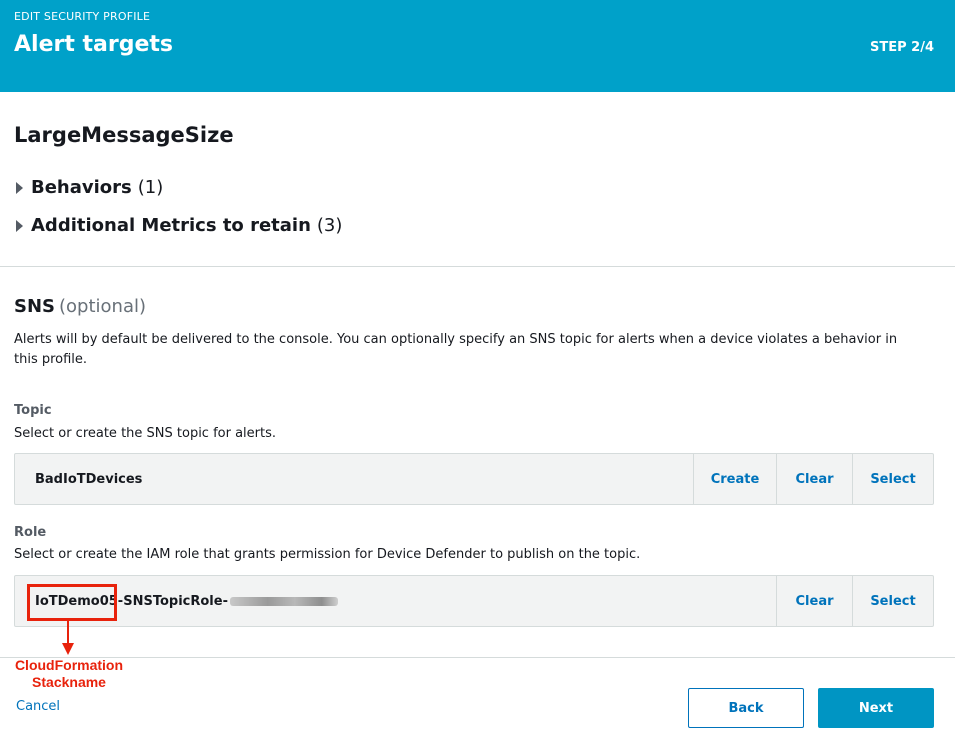 Image resolution: width=955 pixels, height=745 pixels. What do you see at coordinates (283, 601) in the screenshot?
I see `redacted-blur` at bounding box center [283, 601].